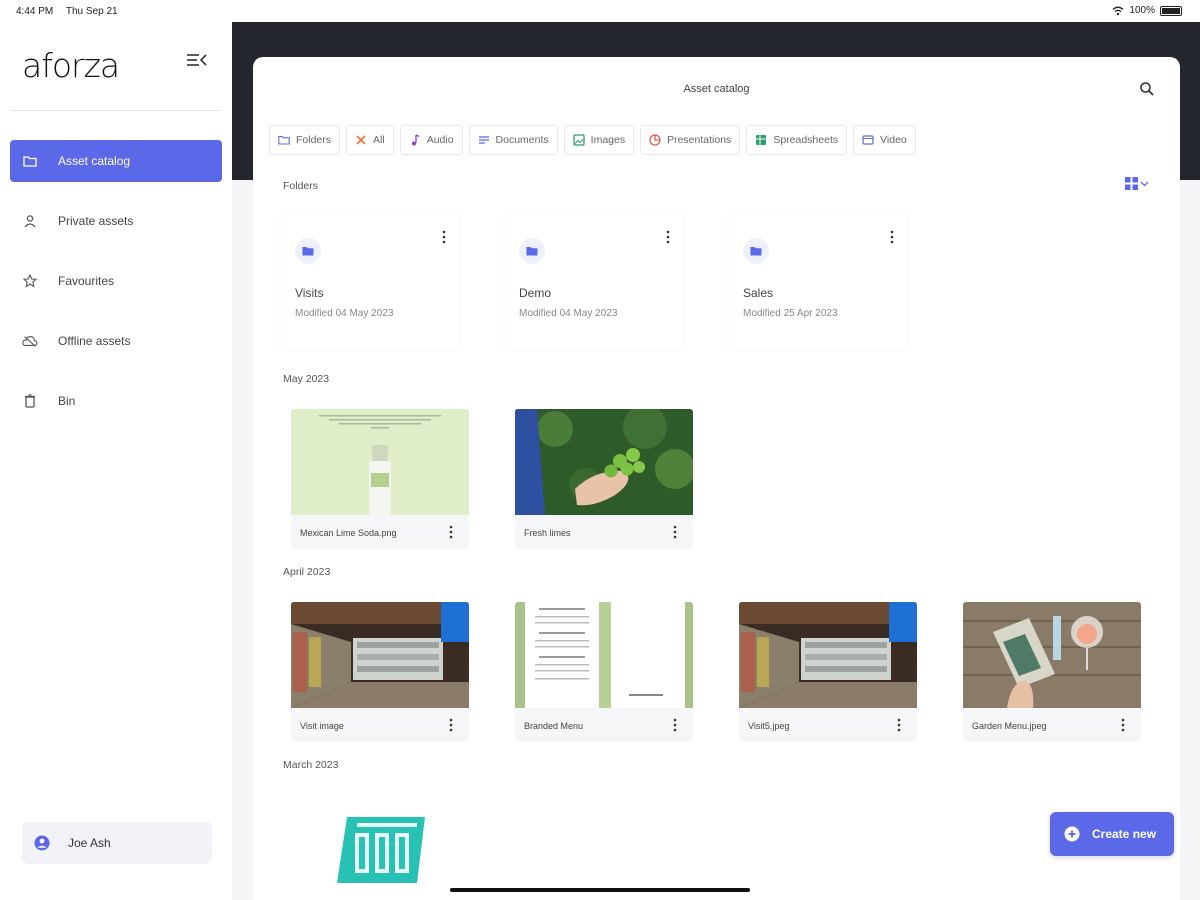  I want to click on sidebar-item-asset-catalog: Asset catalog, so click(116, 161).